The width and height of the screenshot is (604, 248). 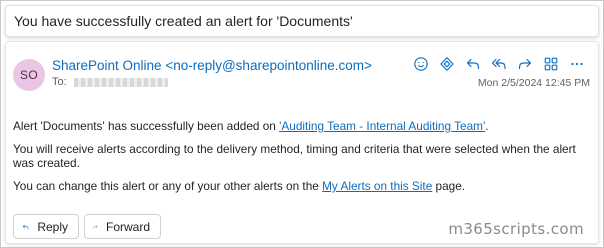 I want to click on copilot-icon, so click(x=447, y=64).